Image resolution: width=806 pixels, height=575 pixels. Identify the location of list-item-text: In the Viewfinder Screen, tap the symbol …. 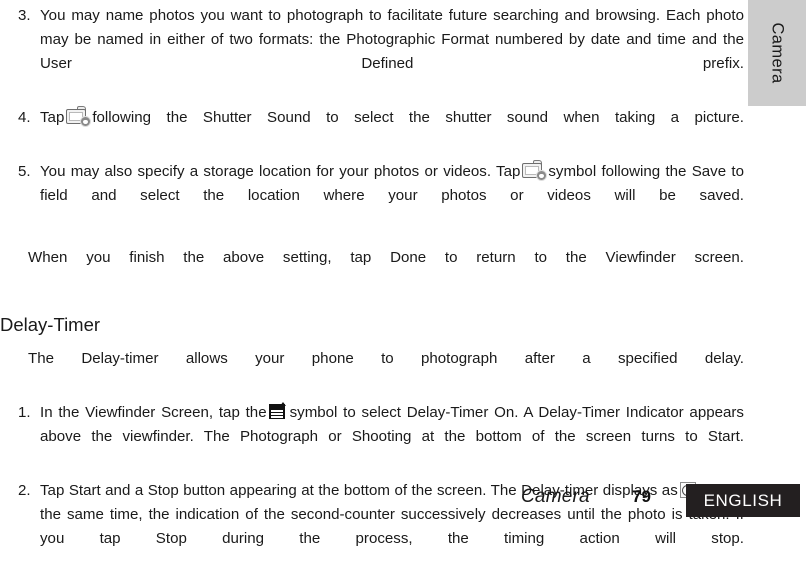
(392, 437).